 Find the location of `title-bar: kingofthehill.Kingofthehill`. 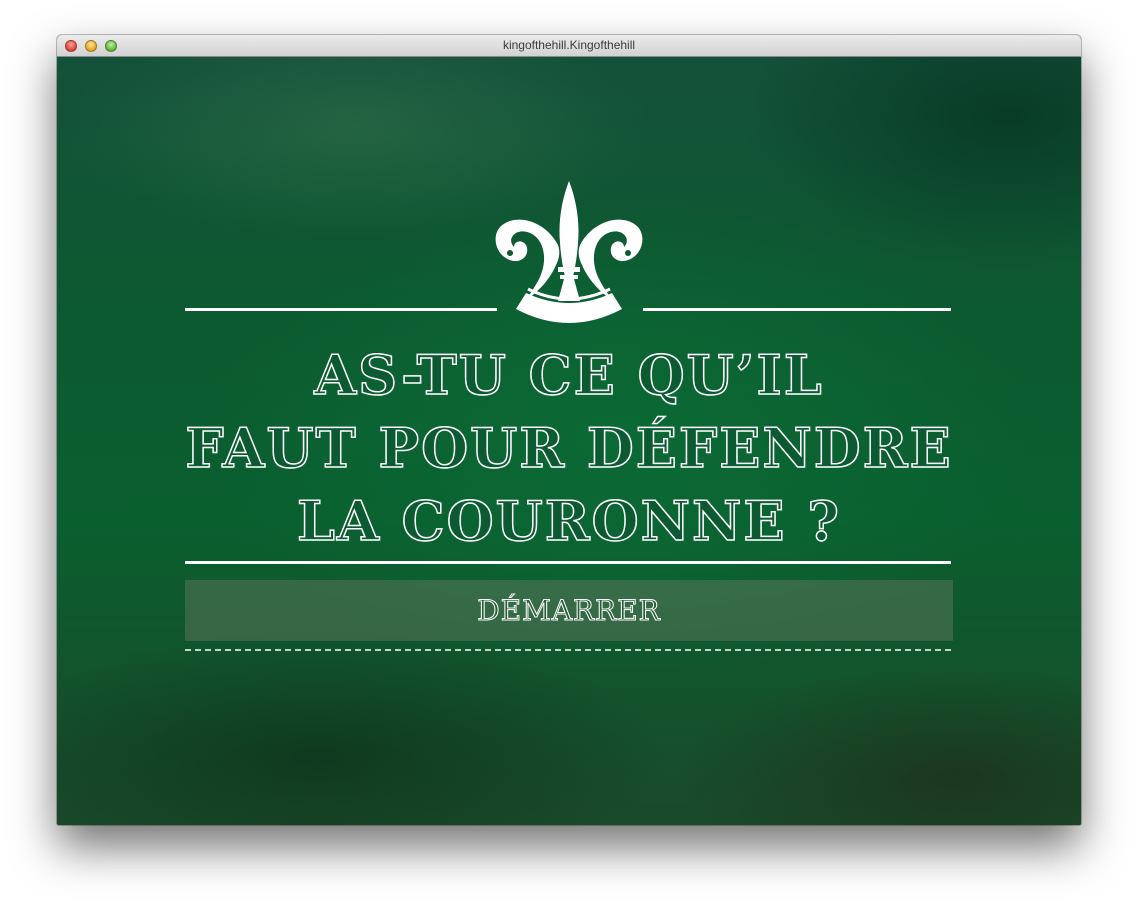

title-bar: kingofthehill.Kingofthehill is located at coordinates (569, 46).